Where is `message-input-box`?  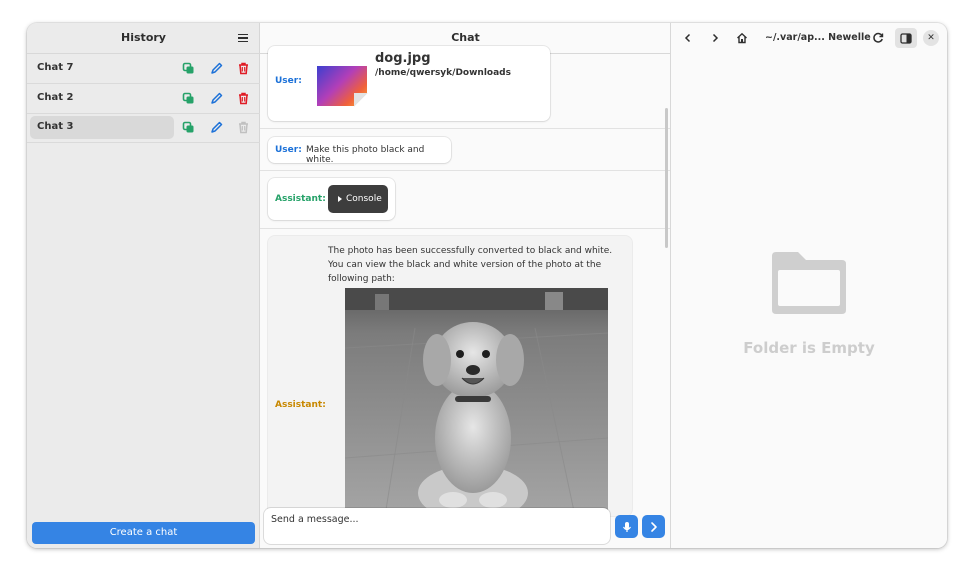 message-input-box is located at coordinates (437, 526).